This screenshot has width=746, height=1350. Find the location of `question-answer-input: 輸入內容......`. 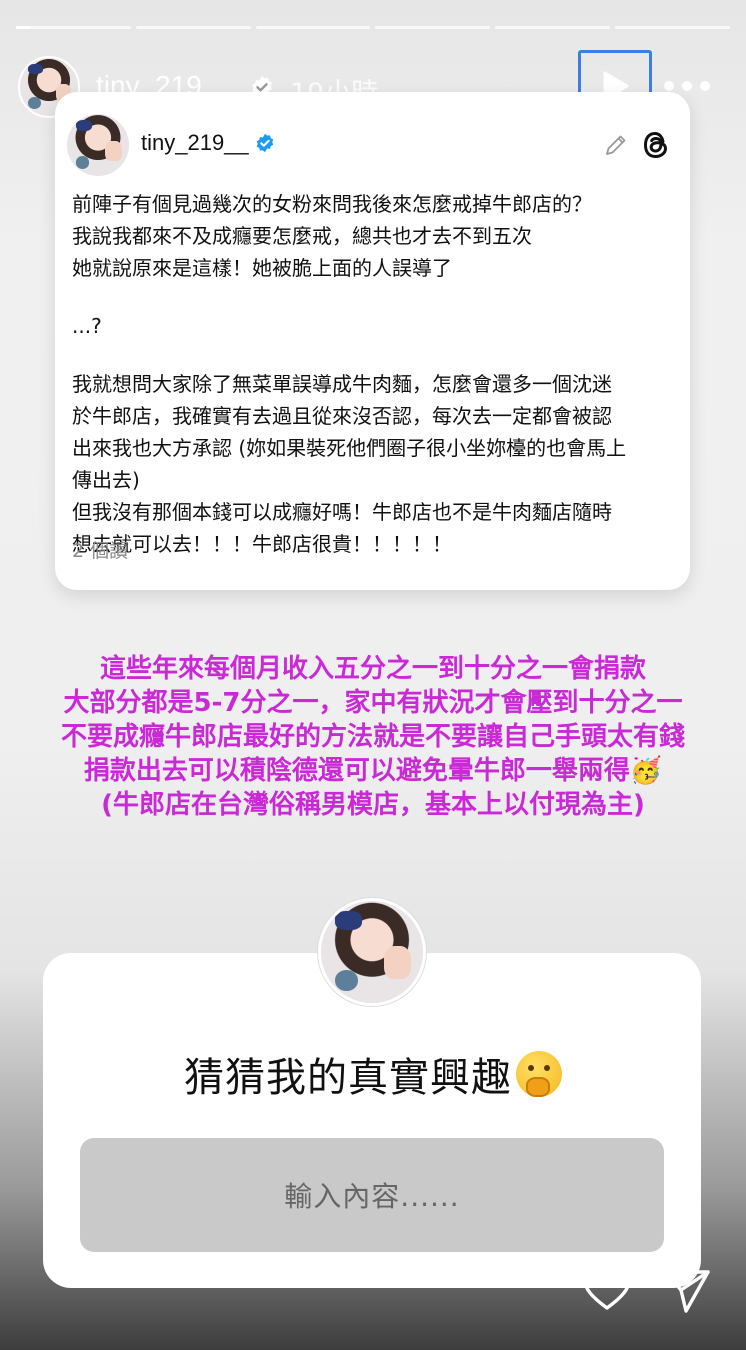

question-answer-input: 輸入內容...... is located at coordinates (372, 1195).